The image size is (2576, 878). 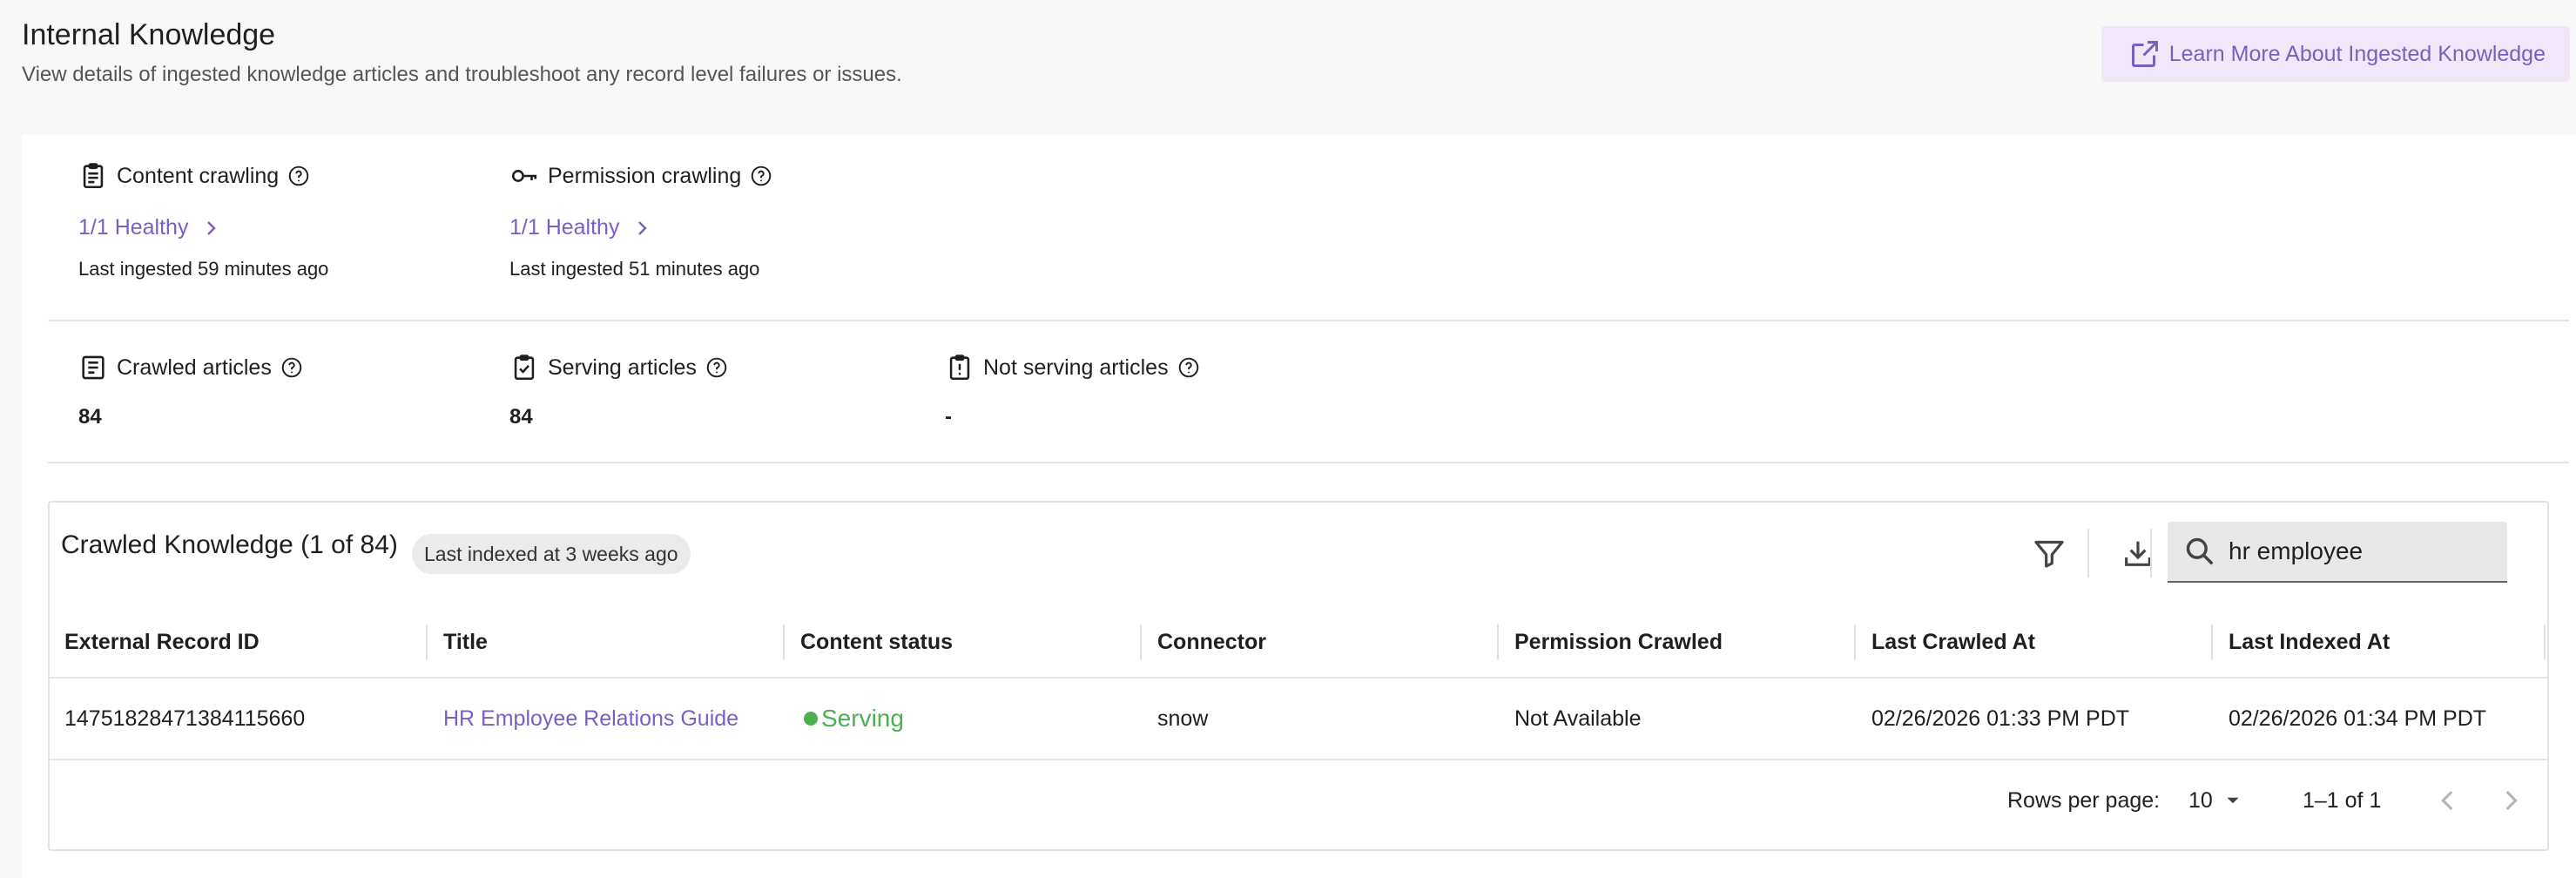 What do you see at coordinates (2144, 54) in the screenshot?
I see `open-in-new-icon` at bounding box center [2144, 54].